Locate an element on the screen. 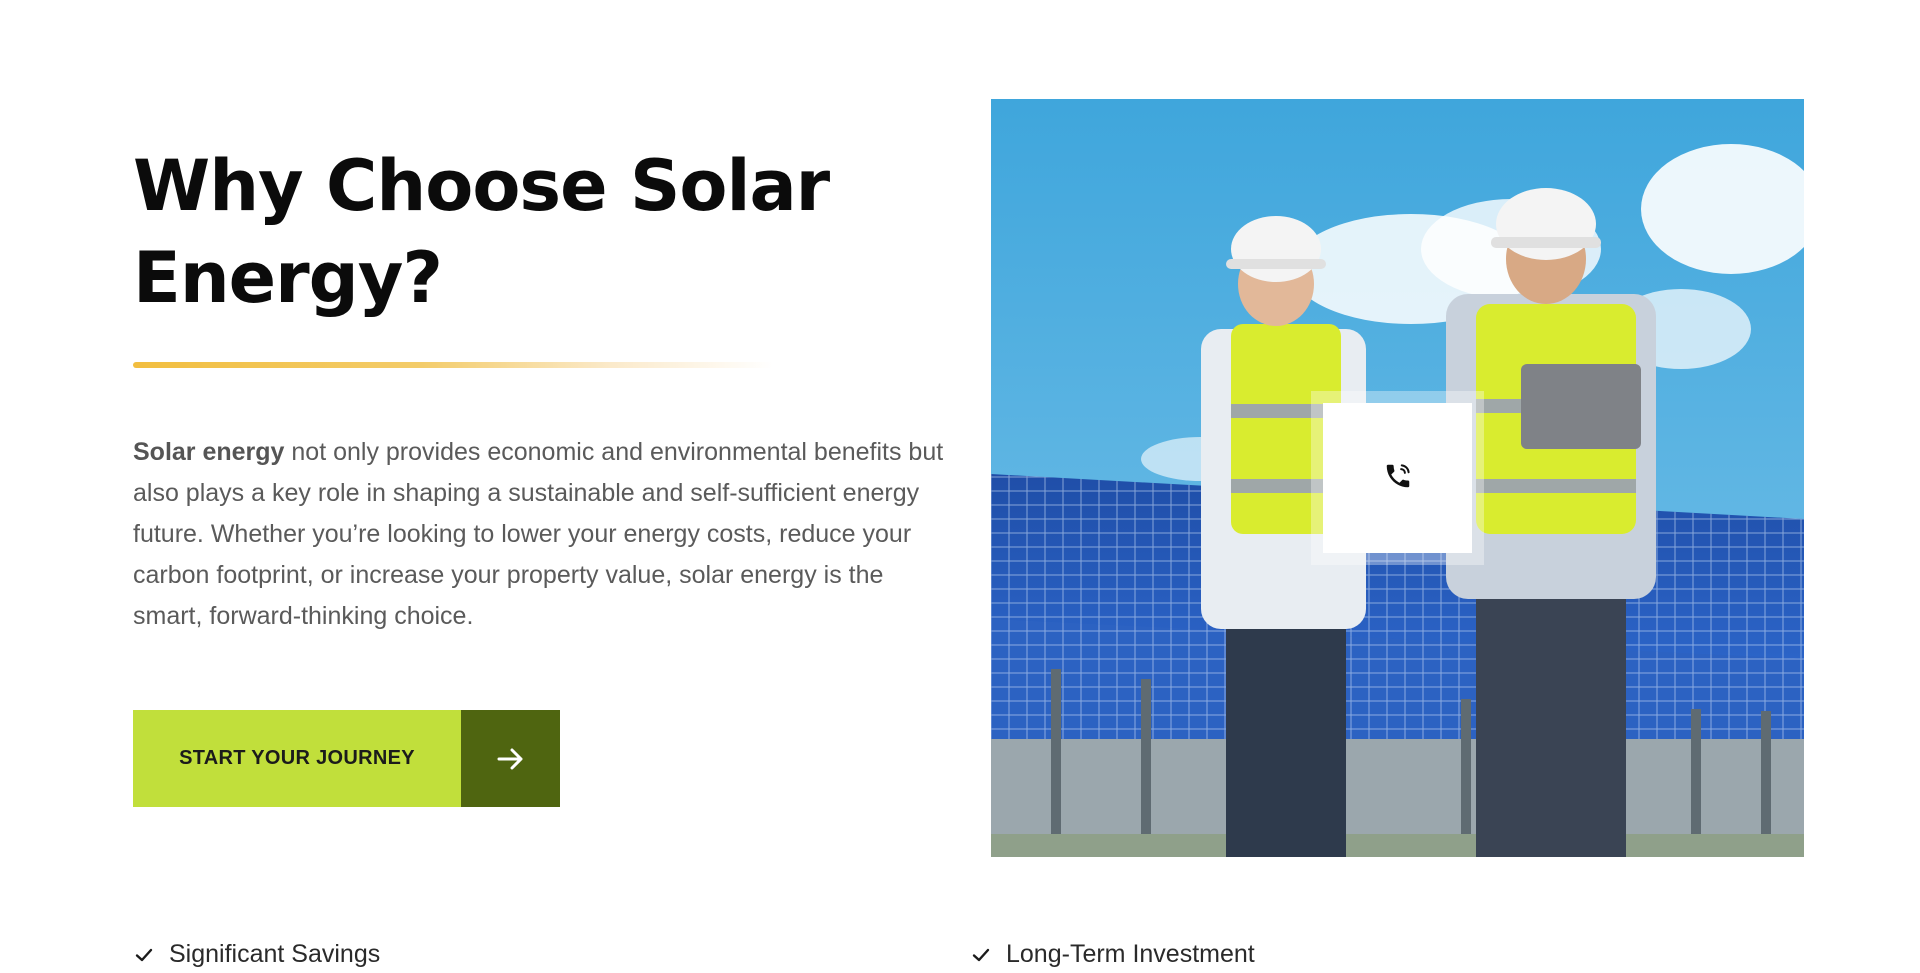 This screenshot has height=973, width=1920. start-journey-label: START YOUR JOURNEY is located at coordinates (297, 758).